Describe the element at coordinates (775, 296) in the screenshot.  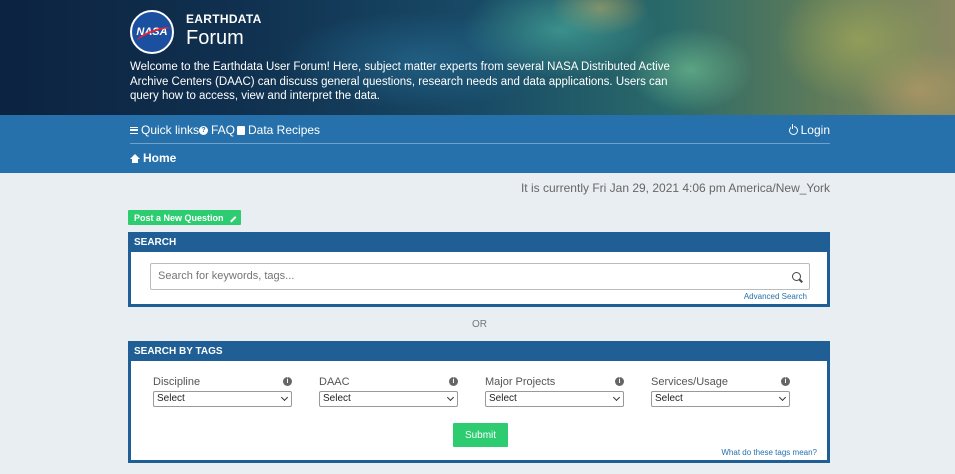
I see `advanced-search-link: Advanced Search` at that location.